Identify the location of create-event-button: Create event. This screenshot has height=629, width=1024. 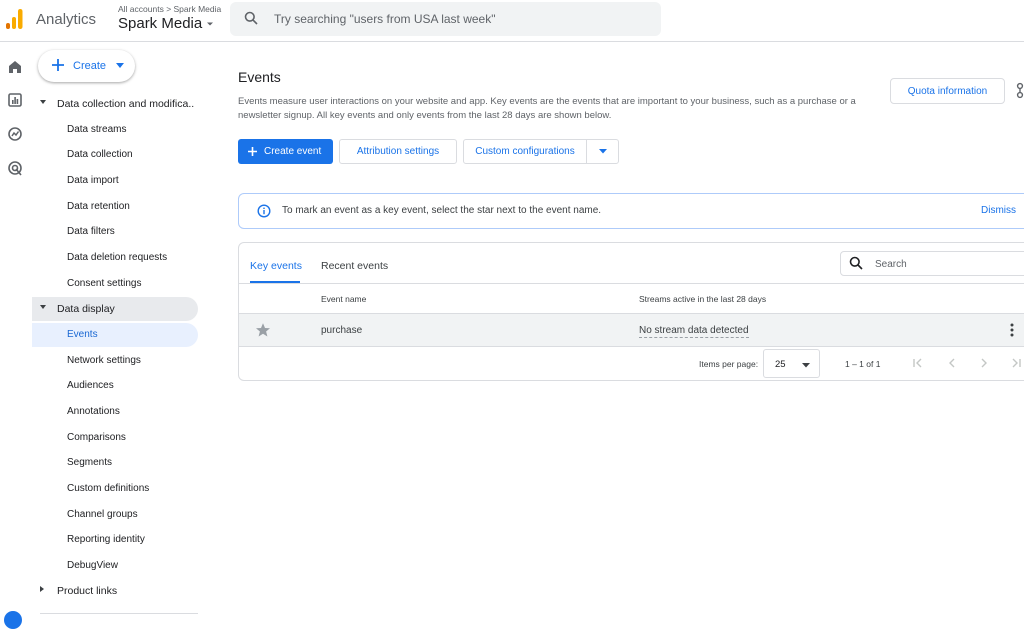
(285, 151).